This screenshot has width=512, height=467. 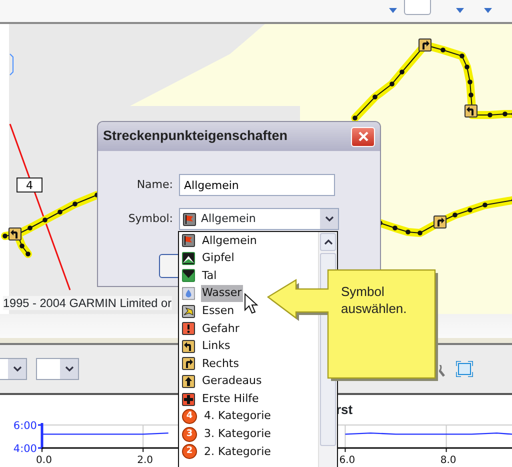 What do you see at coordinates (248, 364) in the screenshot?
I see `list-item: Rechts` at bounding box center [248, 364].